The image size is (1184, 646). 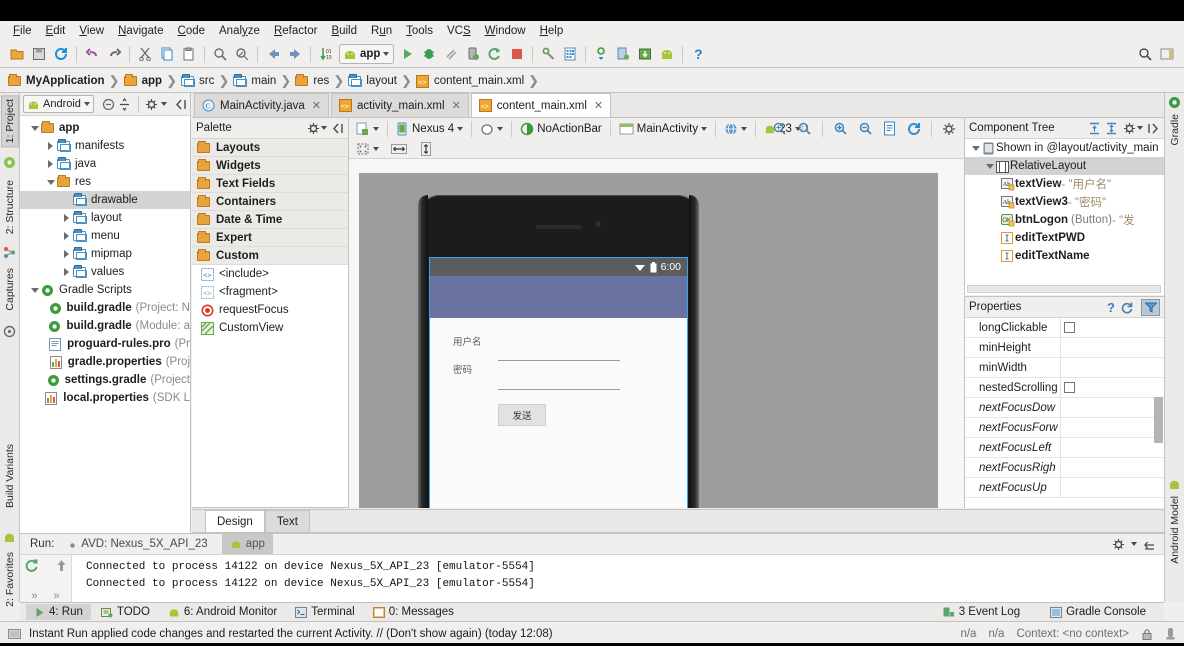 I want to click on device-monitor-icon, so click(x=623, y=54).